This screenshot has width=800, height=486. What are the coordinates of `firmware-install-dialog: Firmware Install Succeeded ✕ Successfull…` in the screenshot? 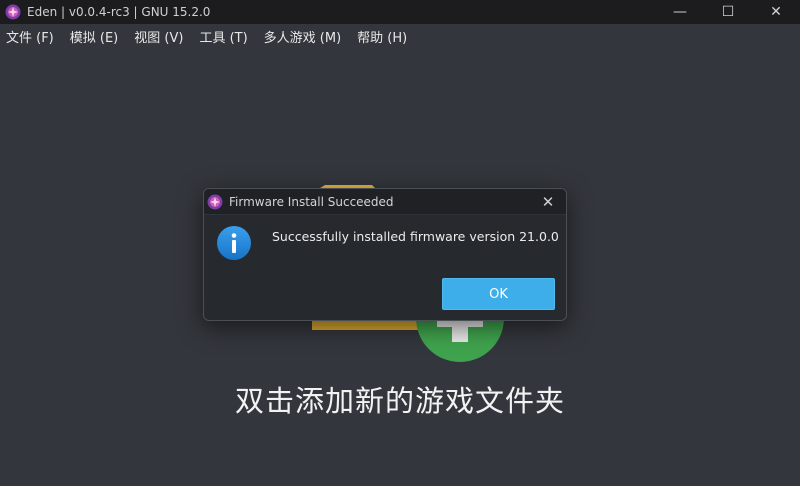 It's located at (385, 254).